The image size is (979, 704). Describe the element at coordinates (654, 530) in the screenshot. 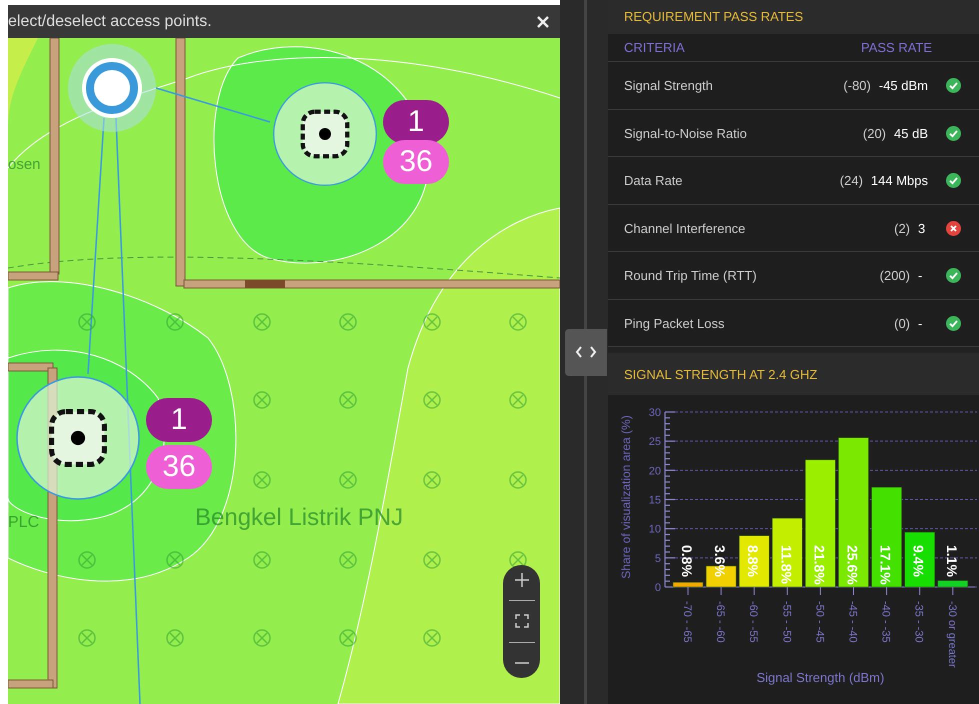

I see `y-tick-label: 10` at that location.